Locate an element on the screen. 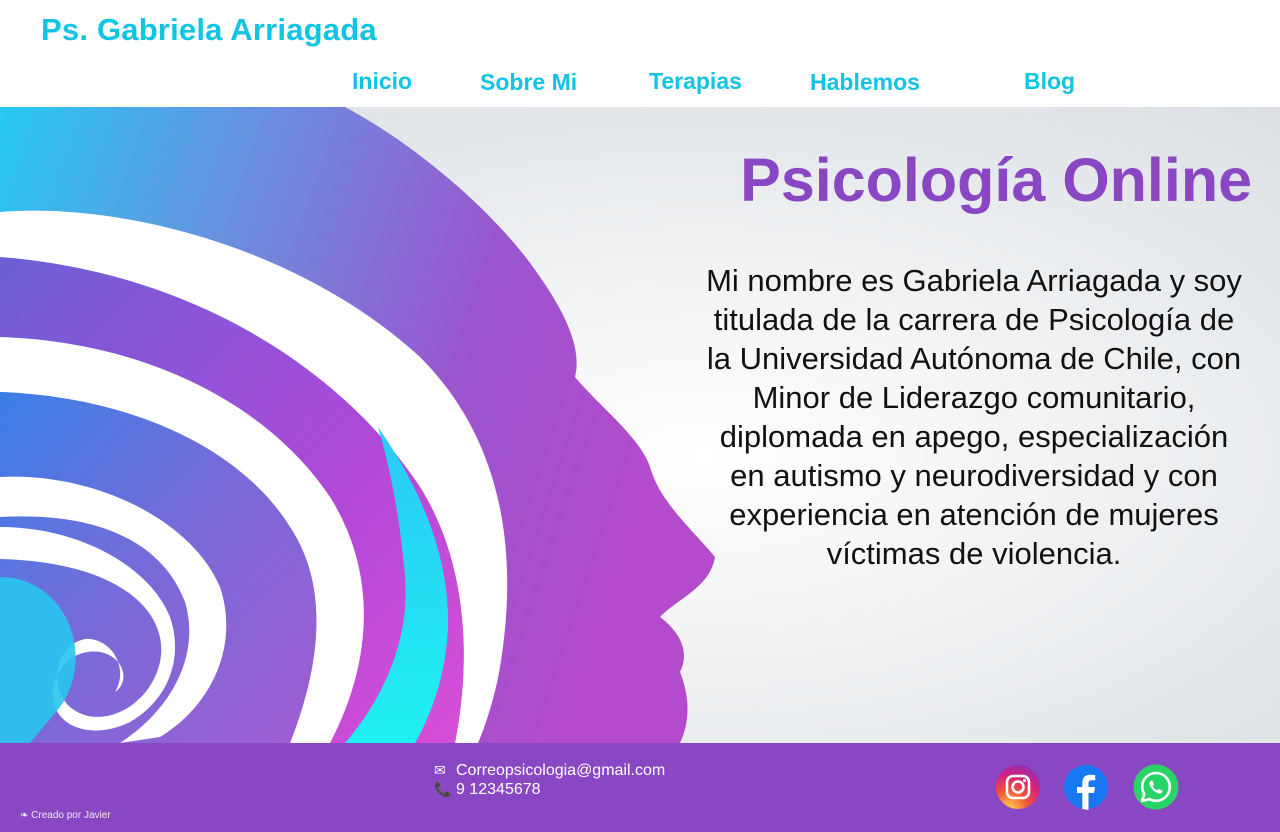  nav-terapias: Terapias is located at coordinates (695, 81).